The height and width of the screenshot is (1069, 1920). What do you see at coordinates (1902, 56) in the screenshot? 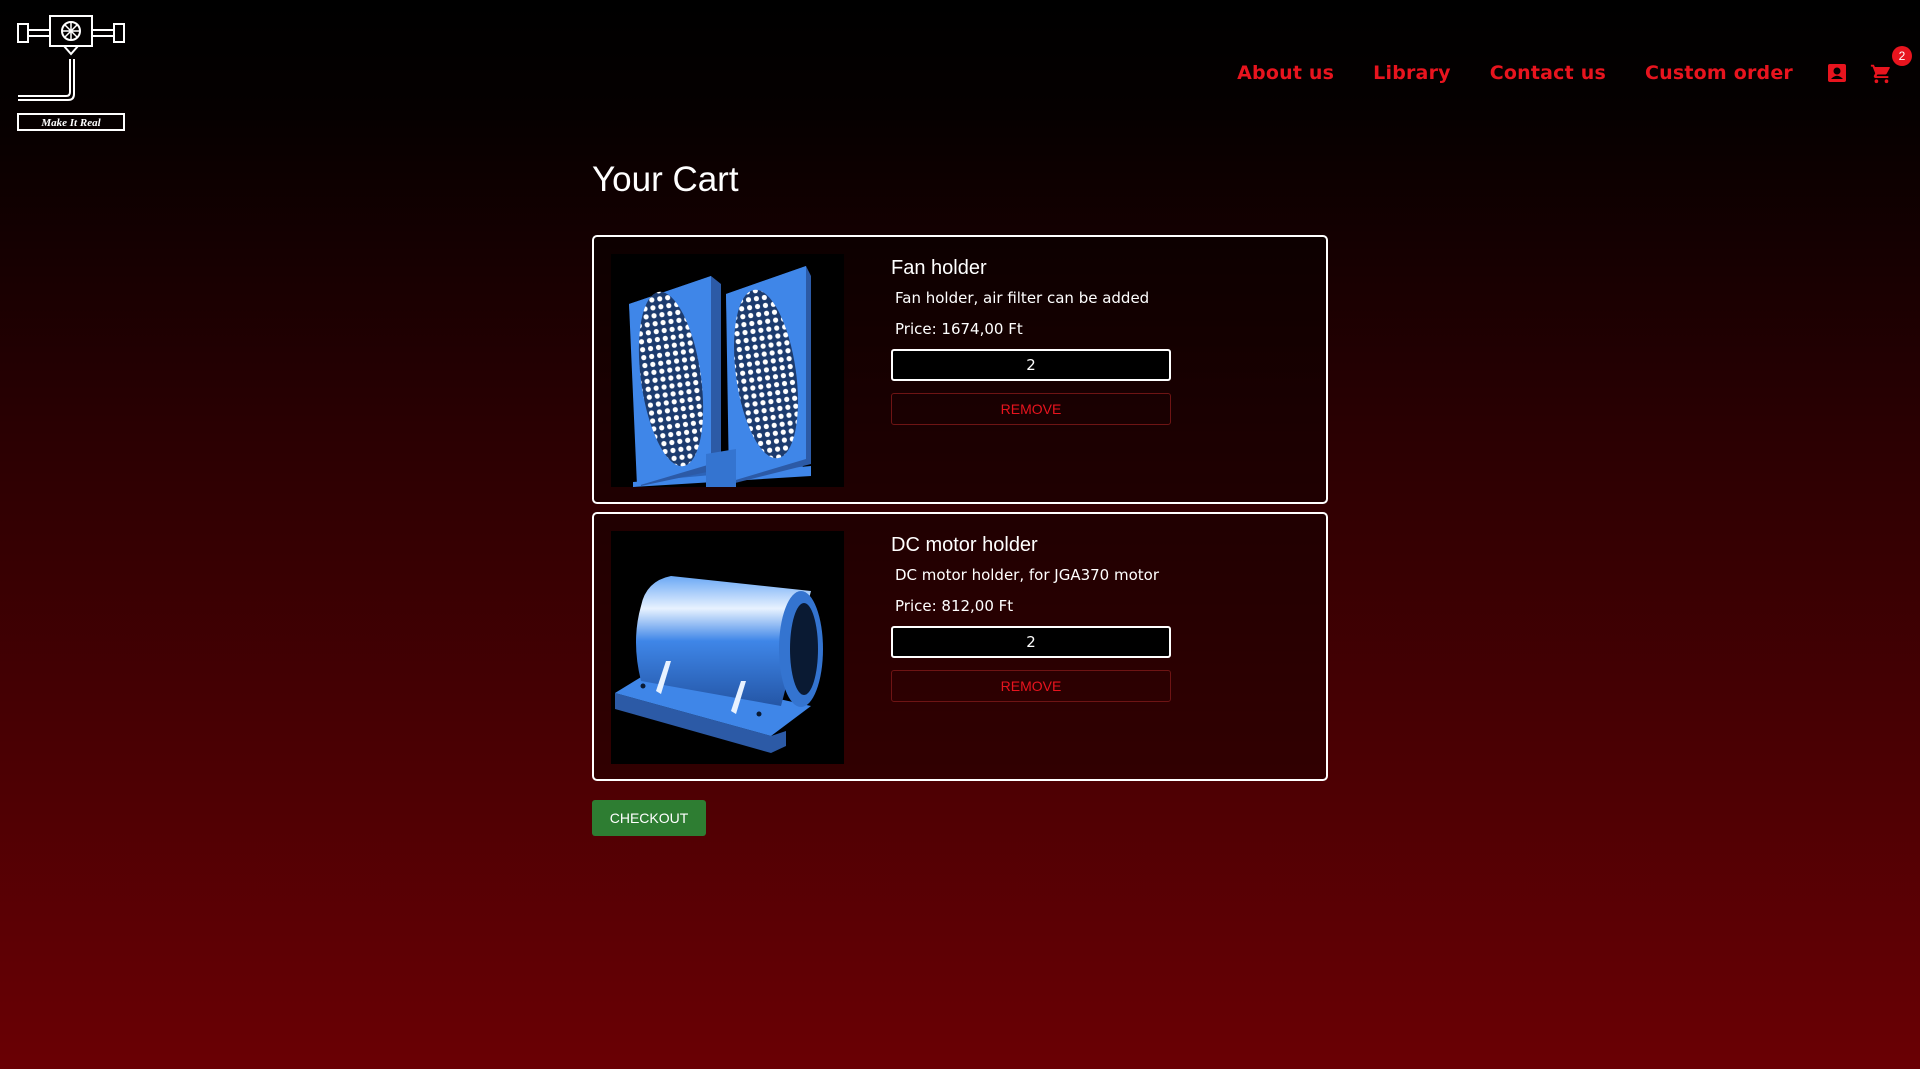
I see `cart-count-badge: 2` at bounding box center [1902, 56].